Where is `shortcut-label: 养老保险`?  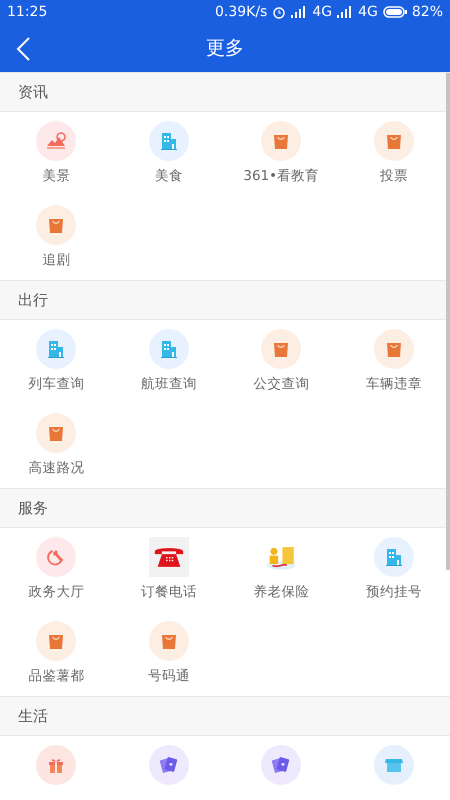 shortcut-label: 养老保险 is located at coordinates (281, 592).